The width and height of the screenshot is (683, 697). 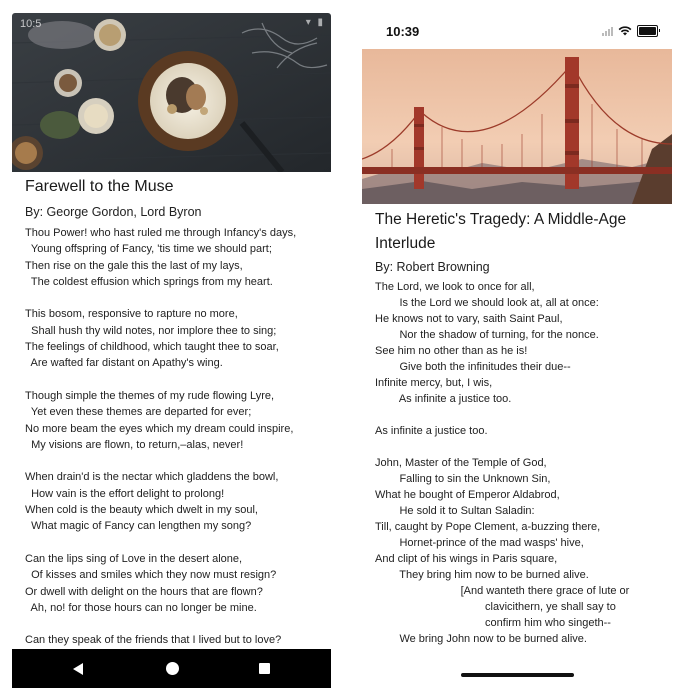 What do you see at coordinates (517, 675) in the screenshot?
I see `home-indicator` at bounding box center [517, 675].